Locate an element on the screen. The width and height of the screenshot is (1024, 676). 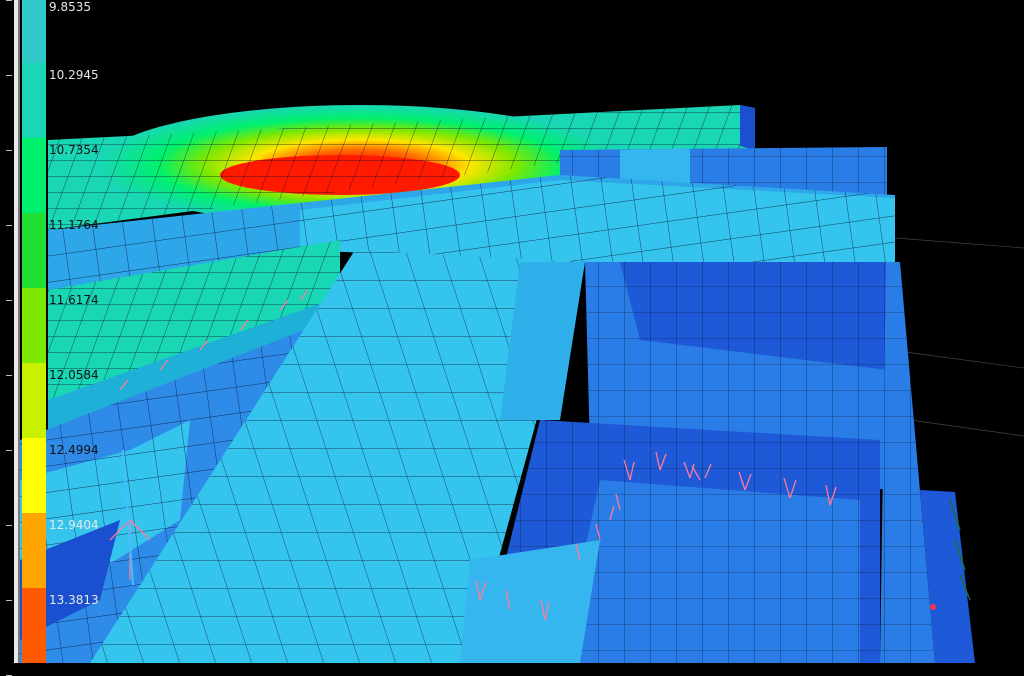
legend-label: 12.4994 is located at coordinates (74, 450).